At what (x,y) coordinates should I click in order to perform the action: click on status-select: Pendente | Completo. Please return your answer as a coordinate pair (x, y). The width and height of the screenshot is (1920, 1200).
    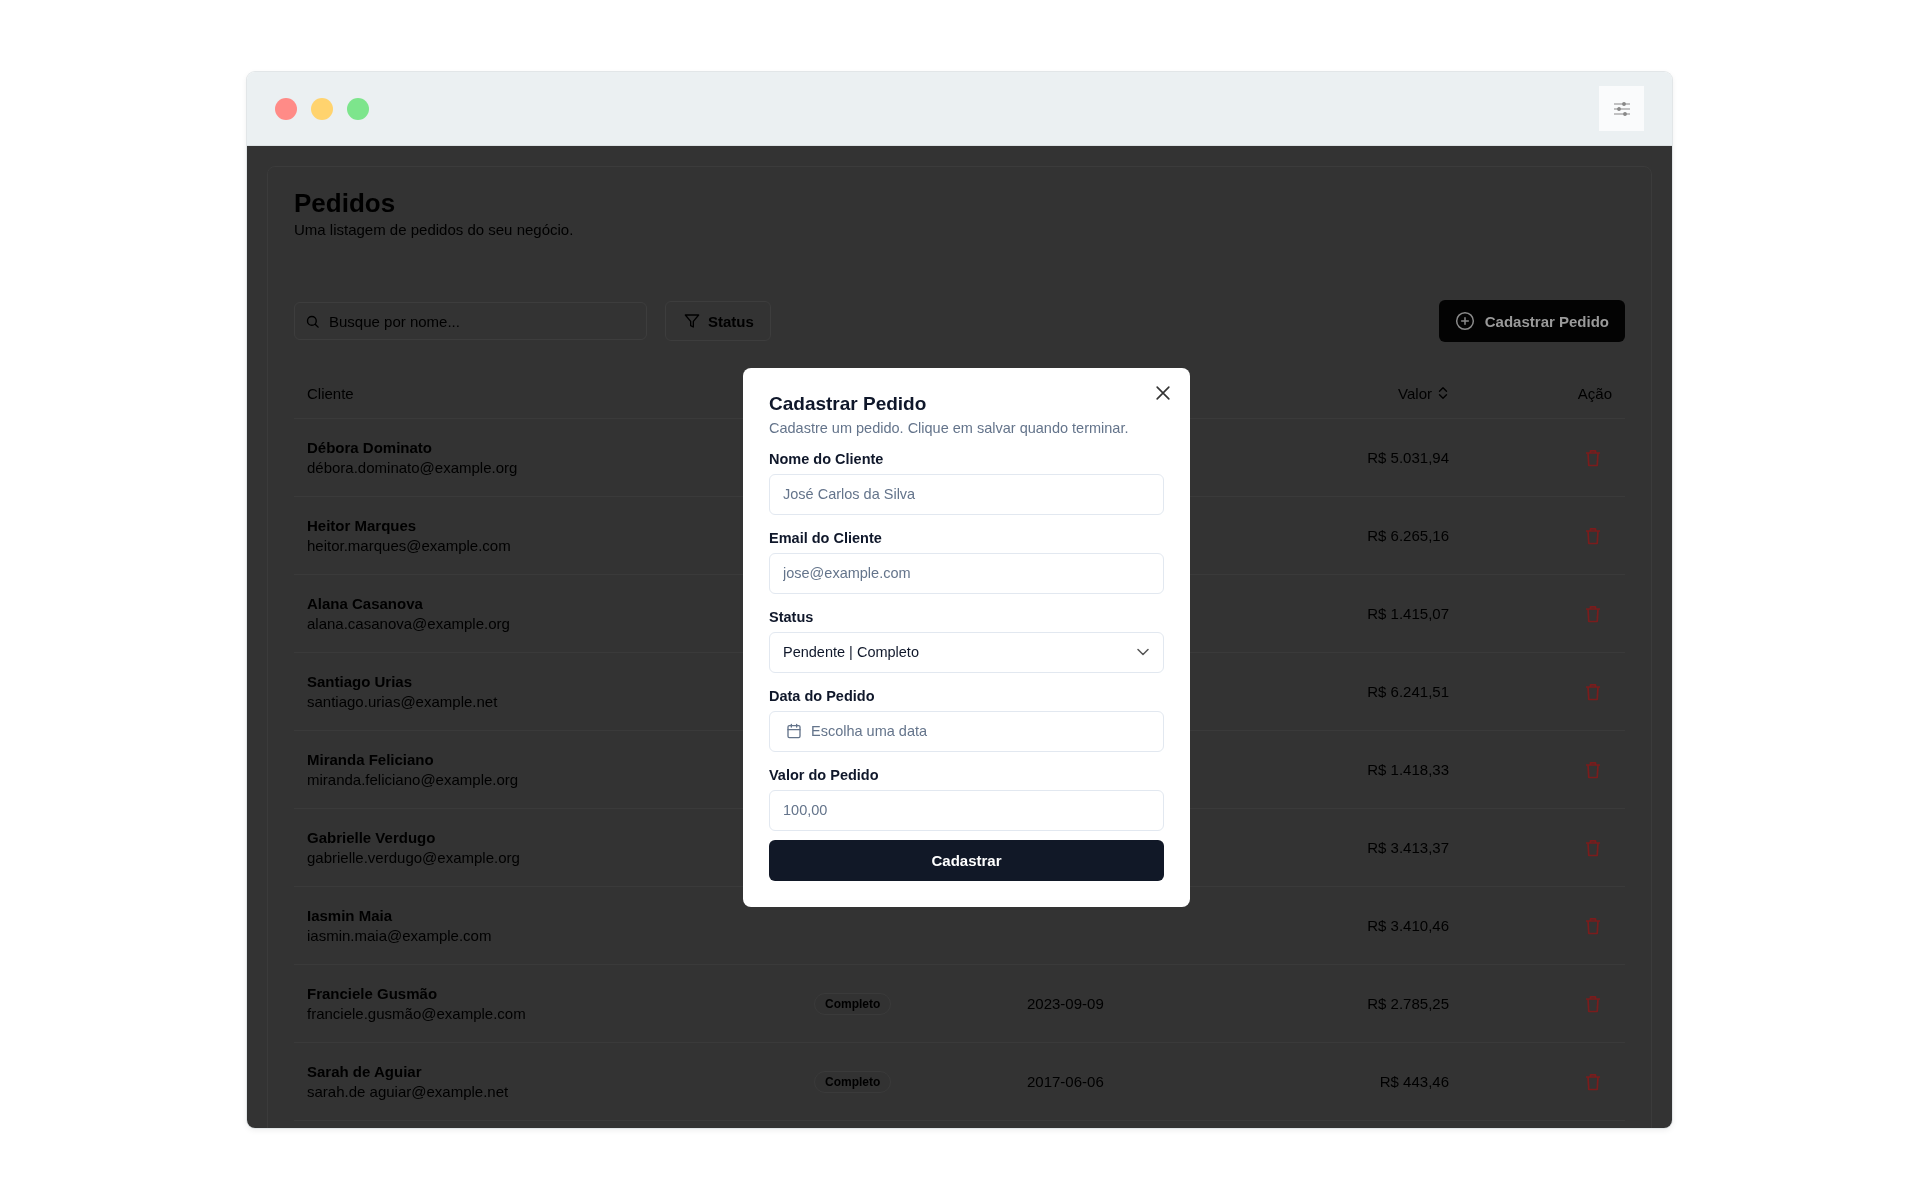
    Looking at the image, I should click on (966, 652).